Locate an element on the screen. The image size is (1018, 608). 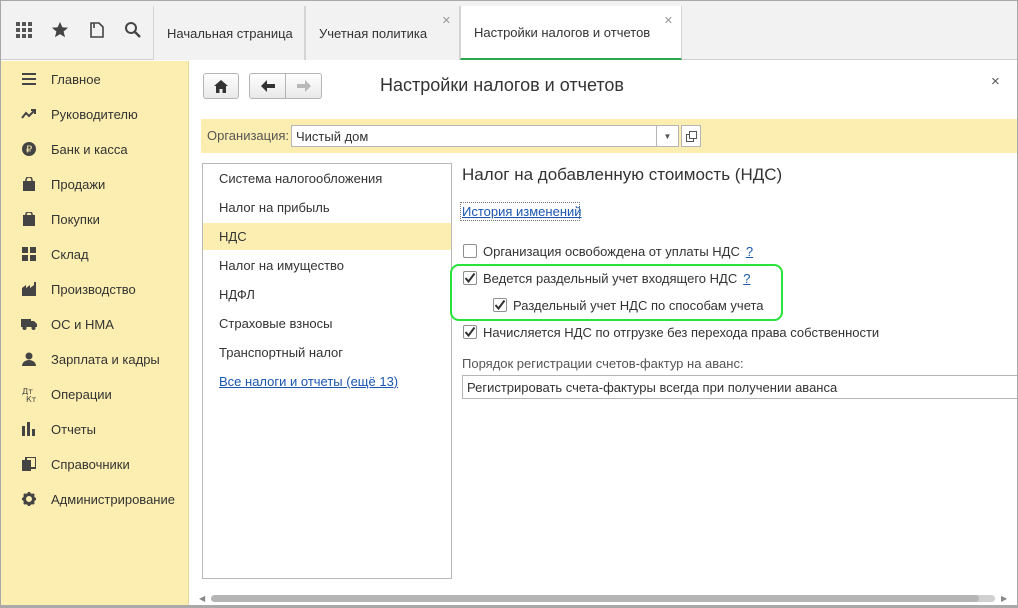
vat-exempt-checkbox is located at coordinates (470, 251).